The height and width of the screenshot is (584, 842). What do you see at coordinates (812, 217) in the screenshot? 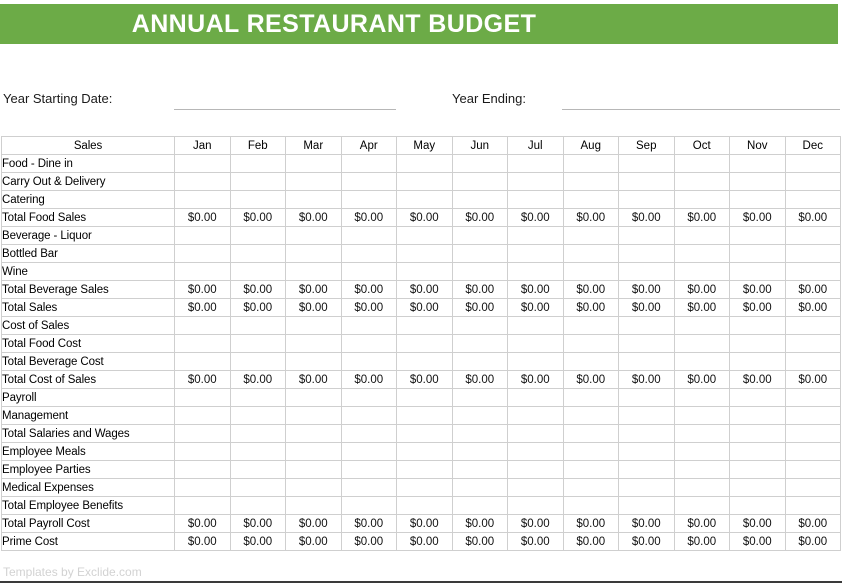
I see `cell-dec: $0.00` at bounding box center [812, 217].